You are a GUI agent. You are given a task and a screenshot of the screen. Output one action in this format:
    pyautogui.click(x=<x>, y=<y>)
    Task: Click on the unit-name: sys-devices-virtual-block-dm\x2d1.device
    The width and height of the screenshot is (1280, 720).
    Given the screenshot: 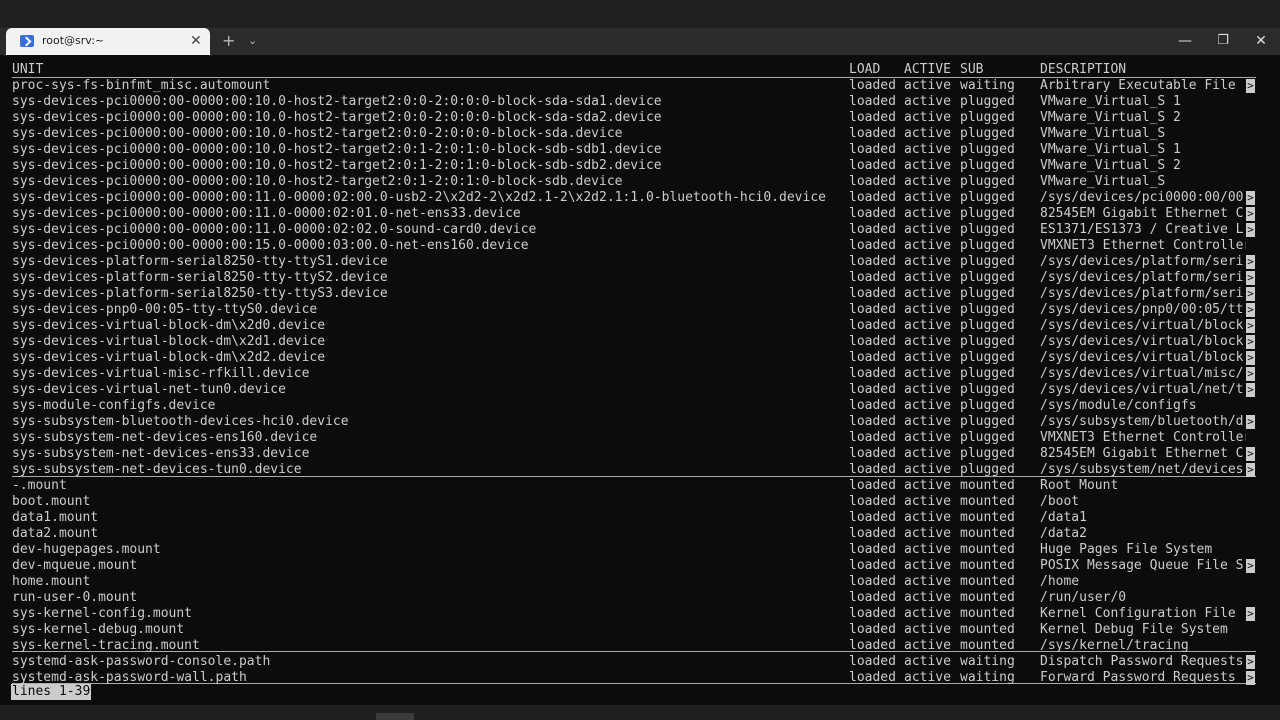 What is the action you would take?
    pyautogui.click(x=169, y=341)
    